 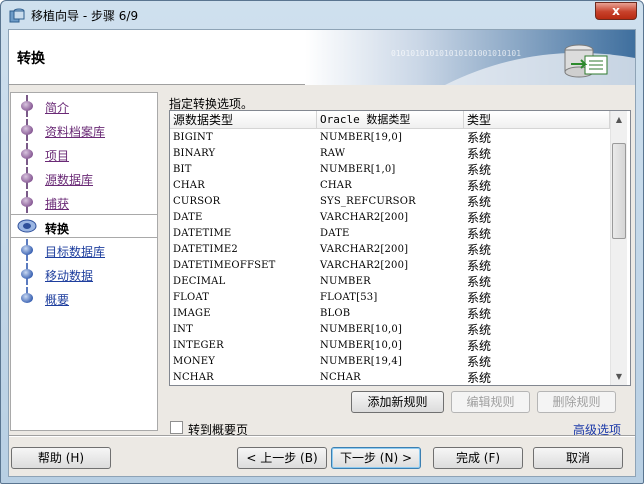 I want to click on scroll-up-icon: ▲, so click(x=619, y=119).